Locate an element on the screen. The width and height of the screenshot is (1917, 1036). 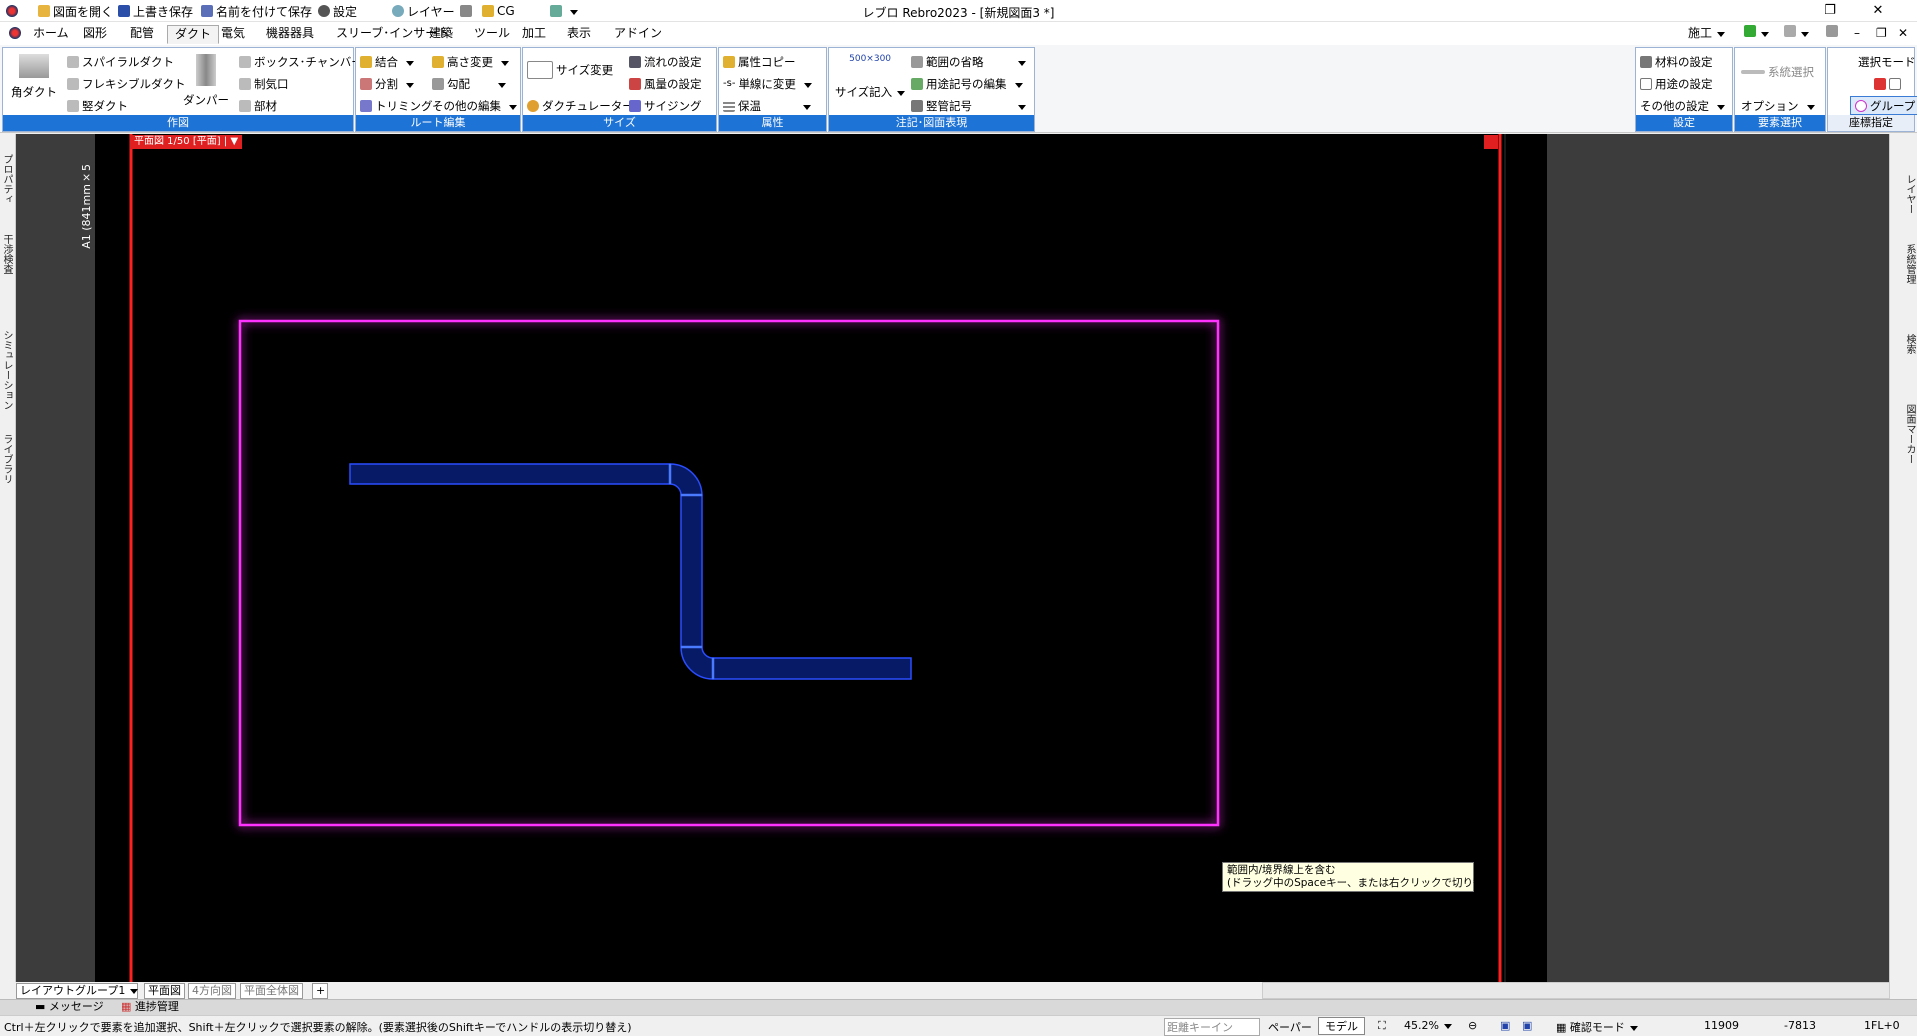
ribbon-minimize-button: – is located at coordinates (1857, 34).